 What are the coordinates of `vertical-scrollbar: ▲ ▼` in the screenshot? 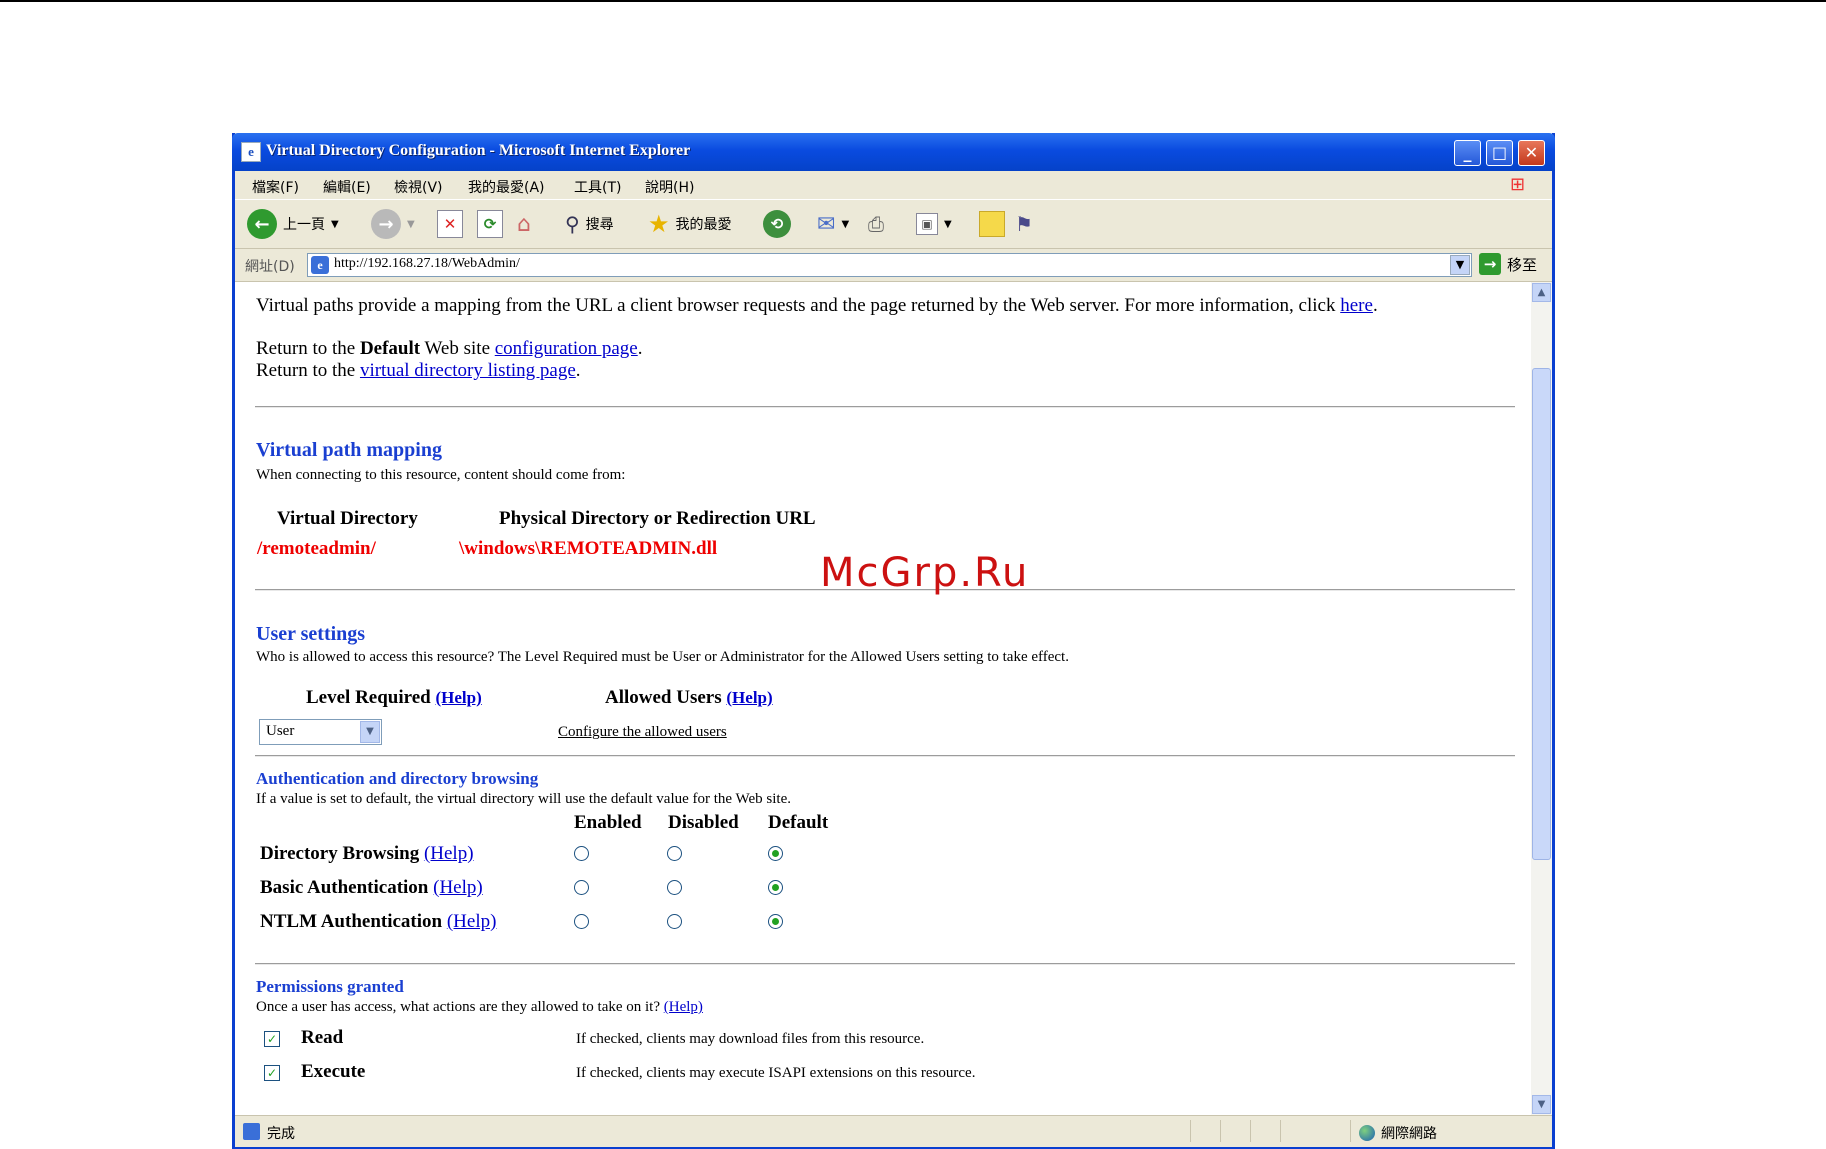 It's located at (1541, 698).